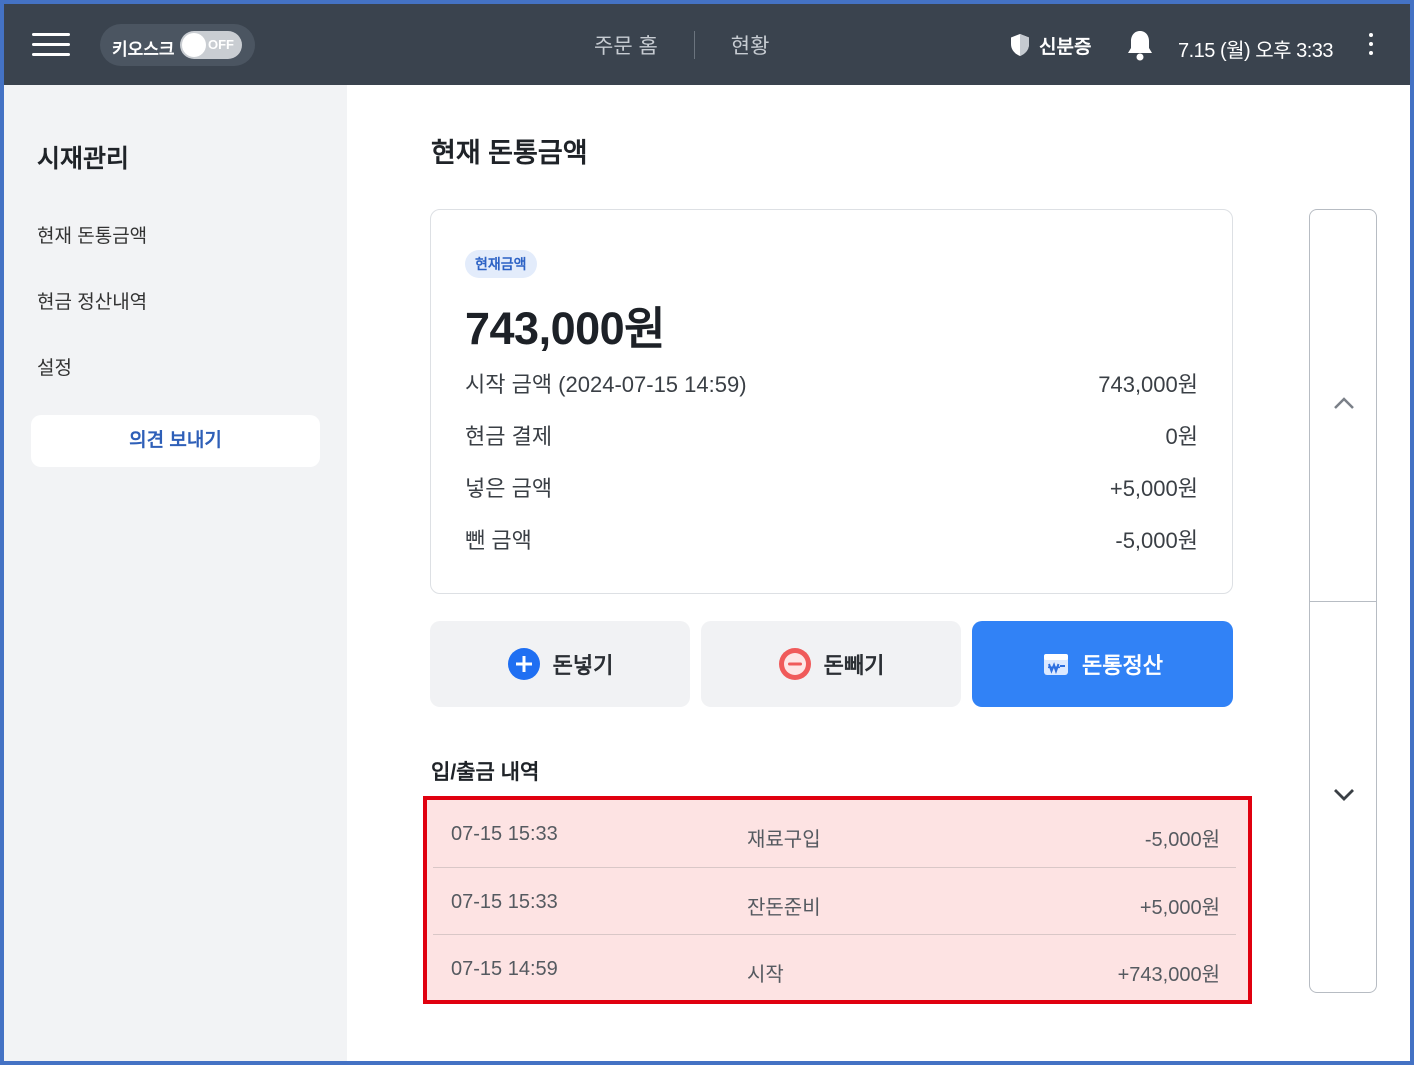 Image resolution: width=1414 pixels, height=1065 pixels. I want to click on top-nav: 주문 홈 현황, so click(681, 45).